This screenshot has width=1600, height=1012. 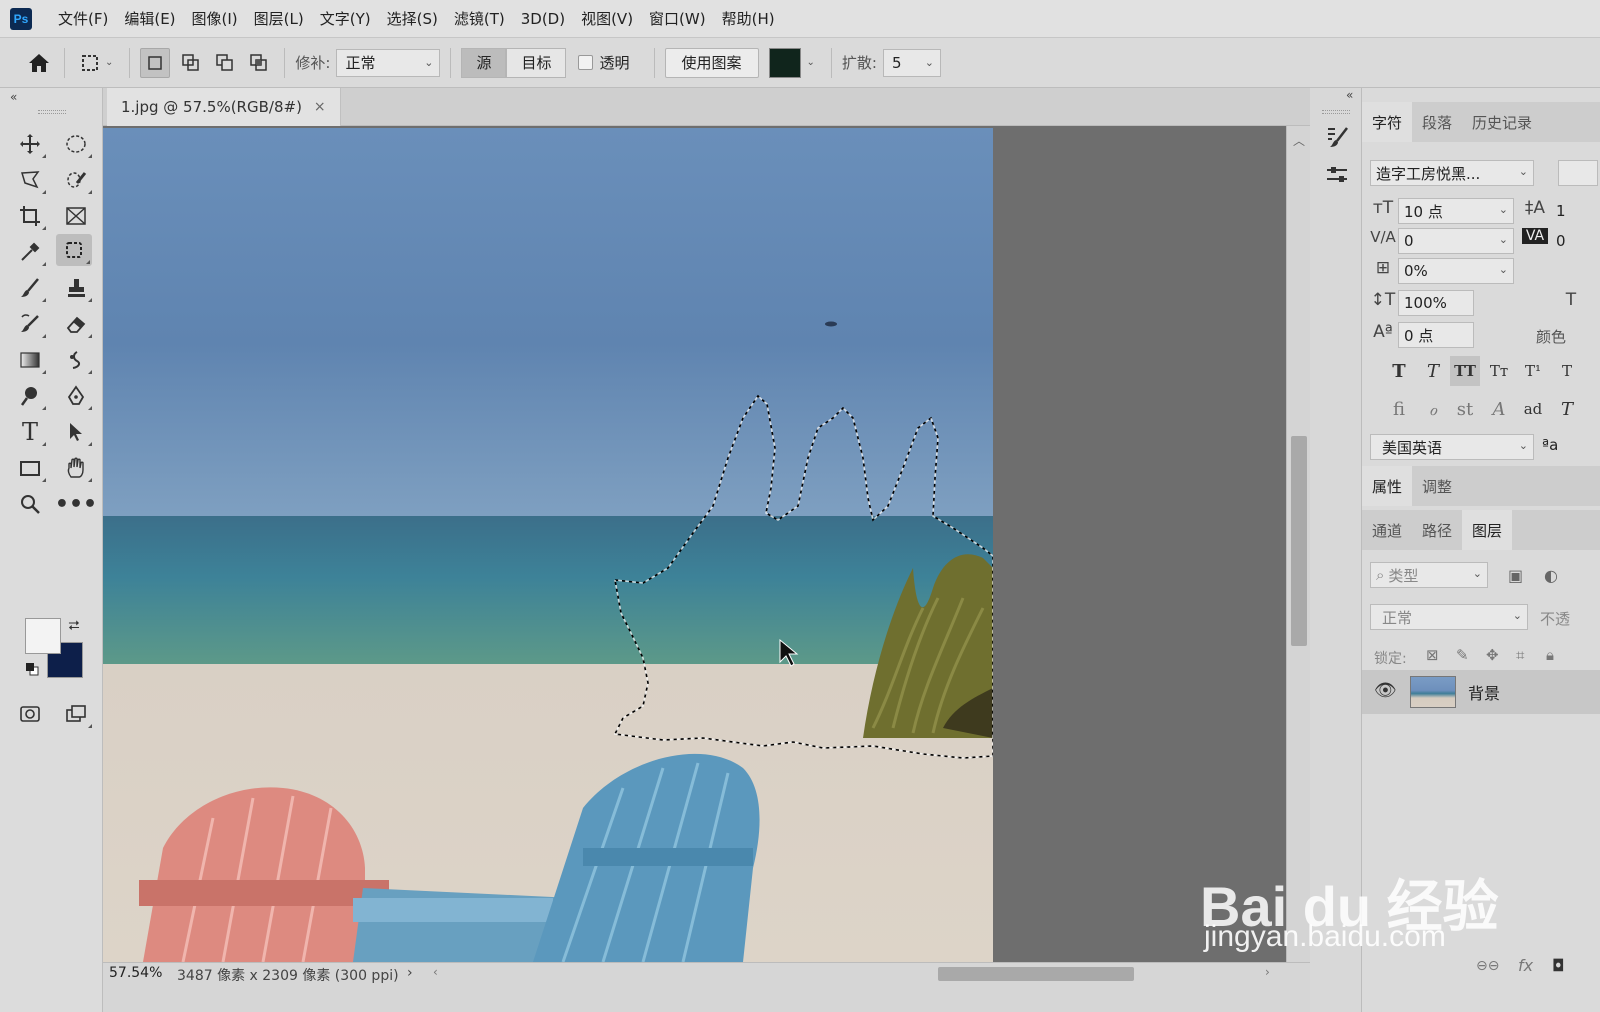 What do you see at coordinates (1437, 122) in the screenshot?
I see `tab-paragraph: 段落` at bounding box center [1437, 122].